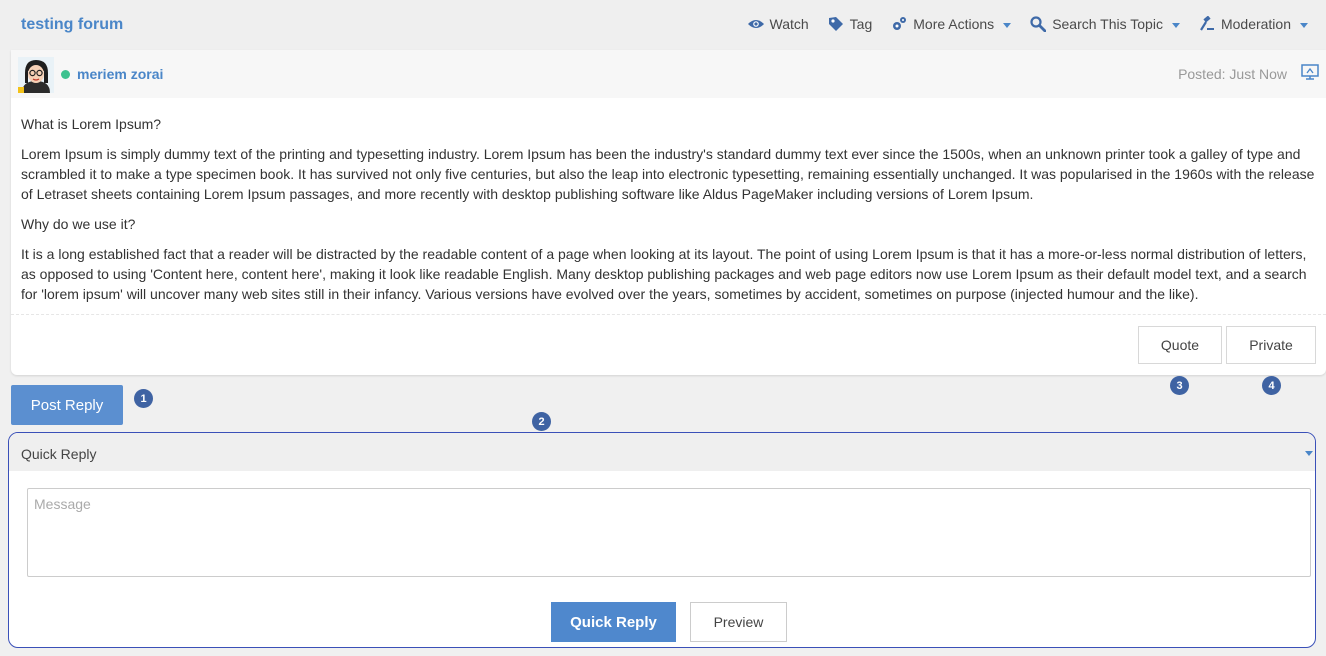 This screenshot has width=1326, height=656. I want to click on step-badge-3: 3, so click(1179, 385).